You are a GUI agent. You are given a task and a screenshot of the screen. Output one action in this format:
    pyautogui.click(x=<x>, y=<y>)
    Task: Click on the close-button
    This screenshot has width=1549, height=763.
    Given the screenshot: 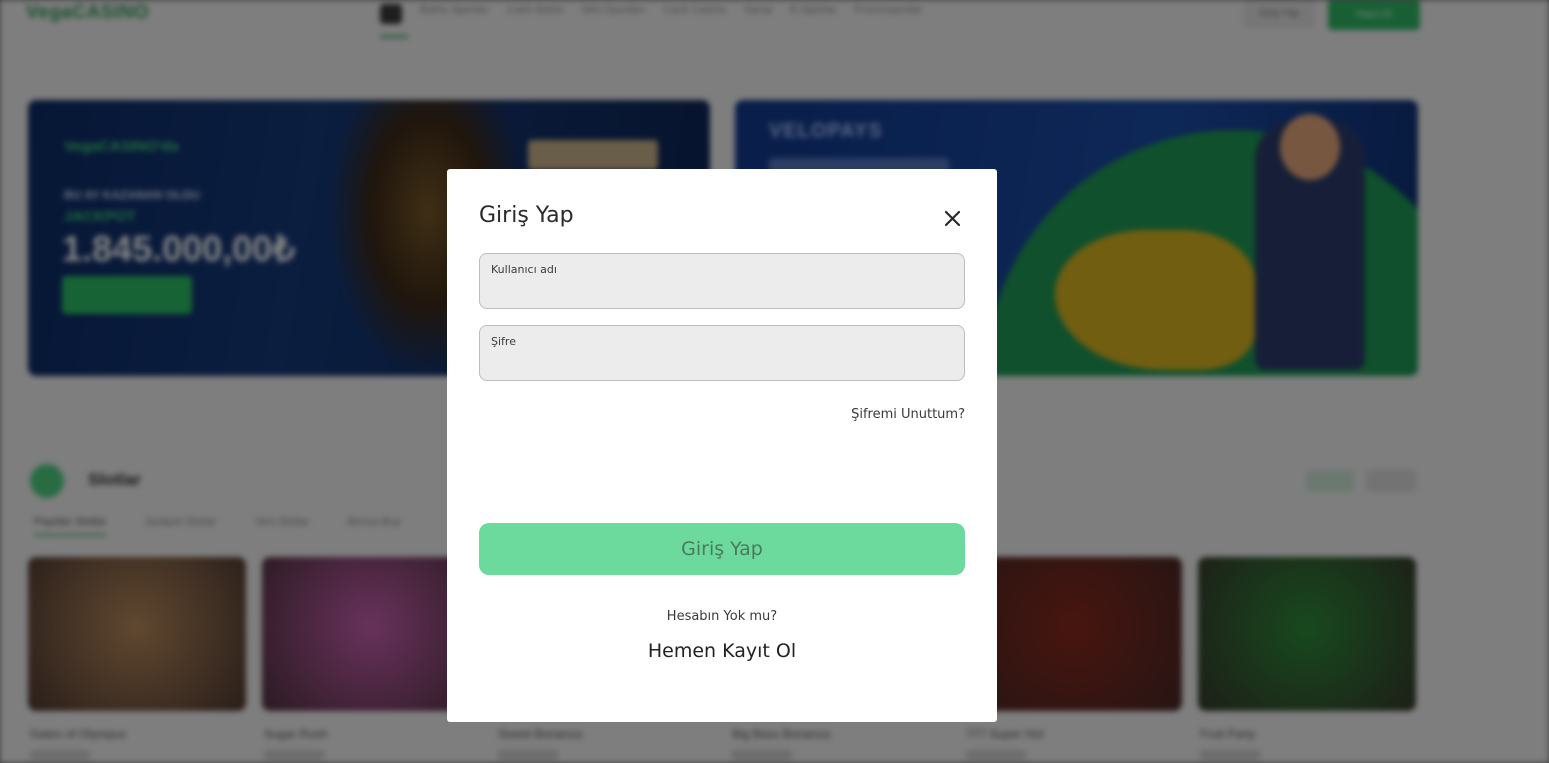 What is the action you would take?
    pyautogui.click(x=952, y=218)
    